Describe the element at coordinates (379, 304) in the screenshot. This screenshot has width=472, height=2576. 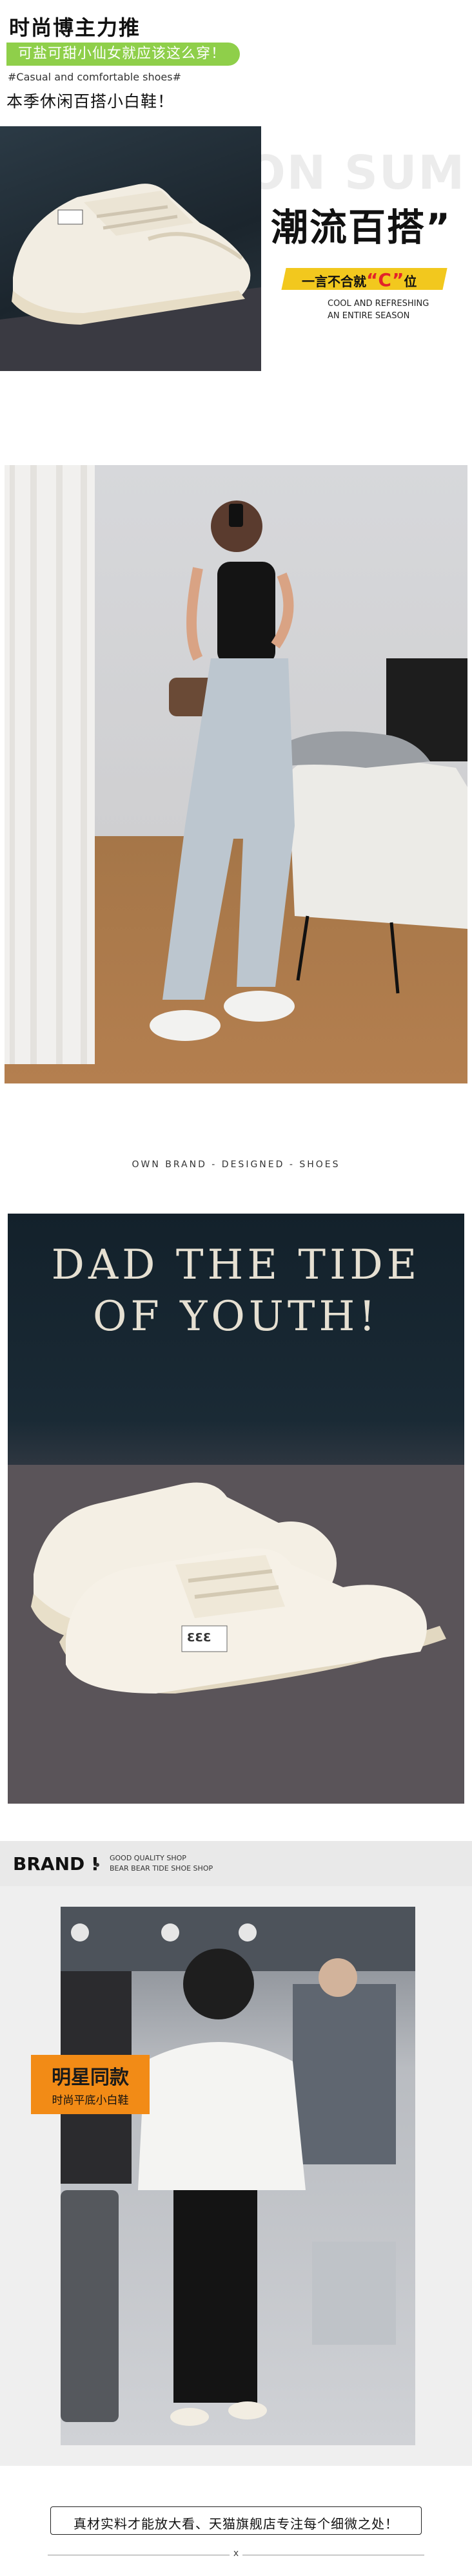
I see `hero-english-line-1: COOL AND REFRESHING` at that location.